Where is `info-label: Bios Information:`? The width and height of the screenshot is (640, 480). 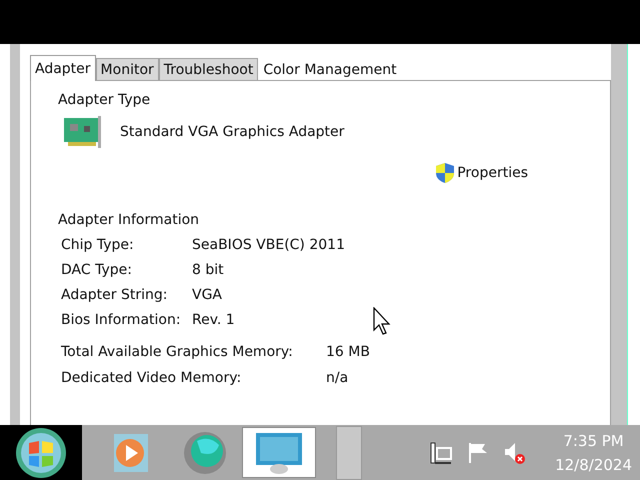 info-label: Bios Information: is located at coordinates (121, 320).